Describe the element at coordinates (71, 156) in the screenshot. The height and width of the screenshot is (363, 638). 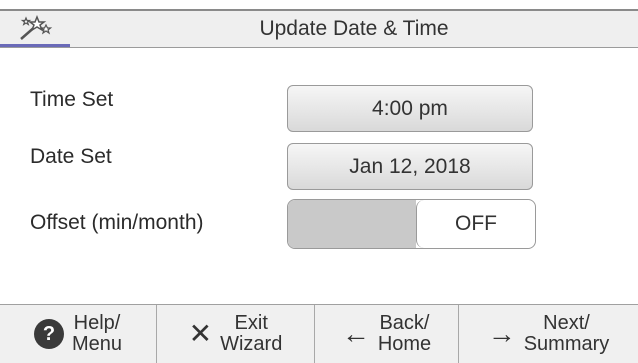
I see `date-set-label: Date Set` at that location.